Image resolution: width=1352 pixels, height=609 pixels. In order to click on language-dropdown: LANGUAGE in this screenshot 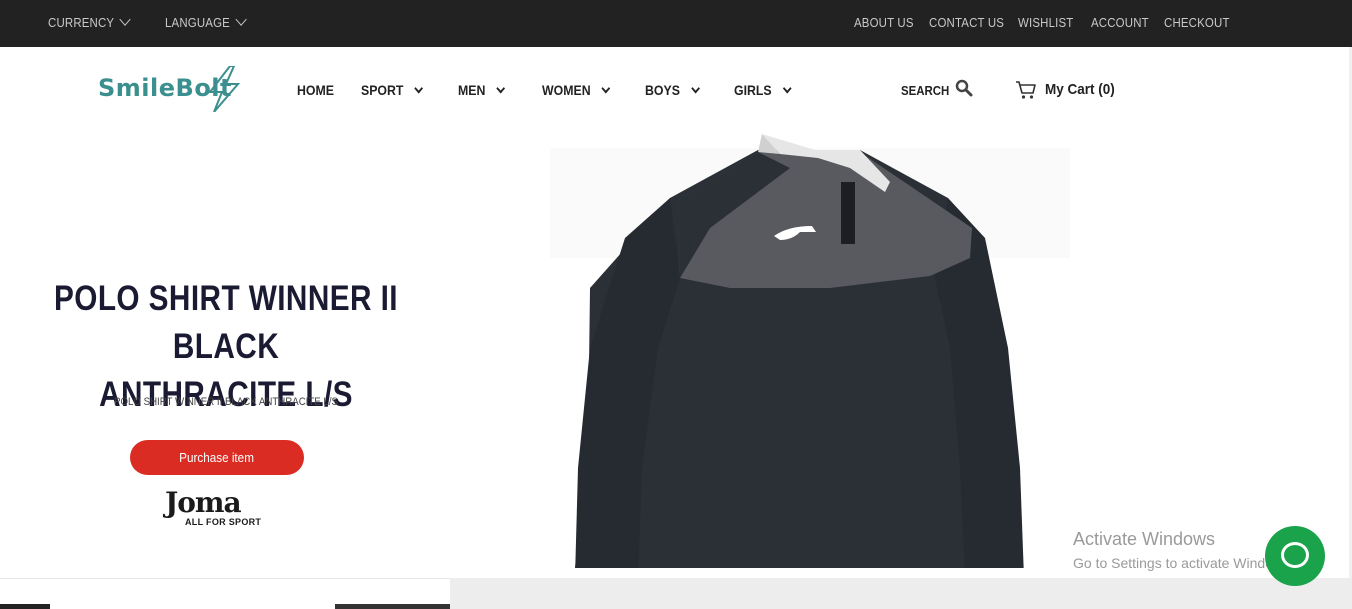, I will do `click(206, 21)`.